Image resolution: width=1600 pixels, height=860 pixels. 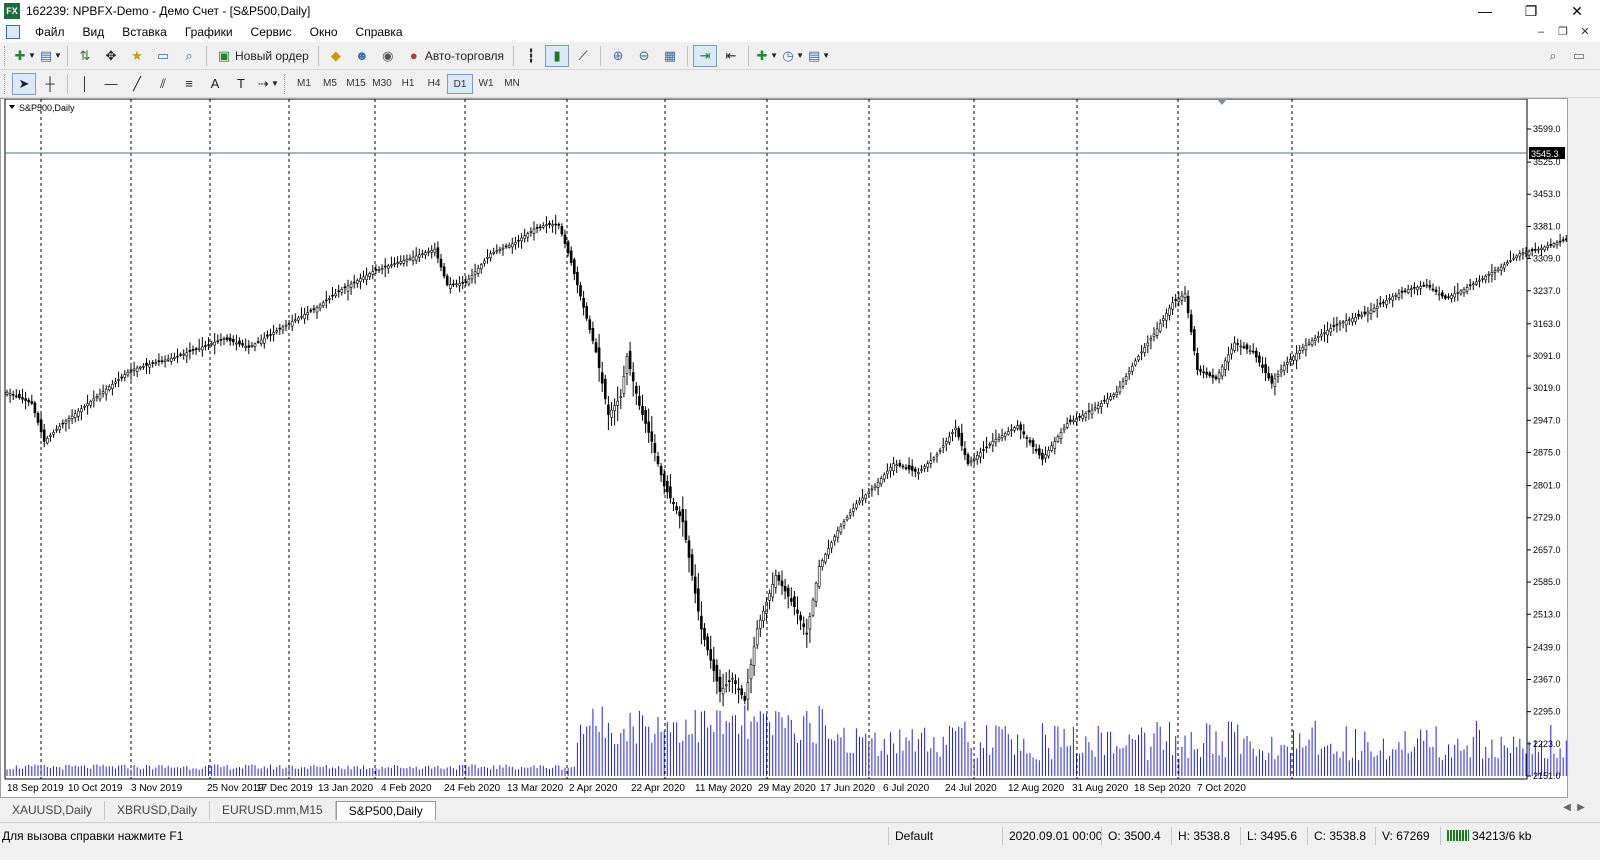 What do you see at coordinates (1585, 32) in the screenshot?
I see `mdi-close-button: ✕` at bounding box center [1585, 32].